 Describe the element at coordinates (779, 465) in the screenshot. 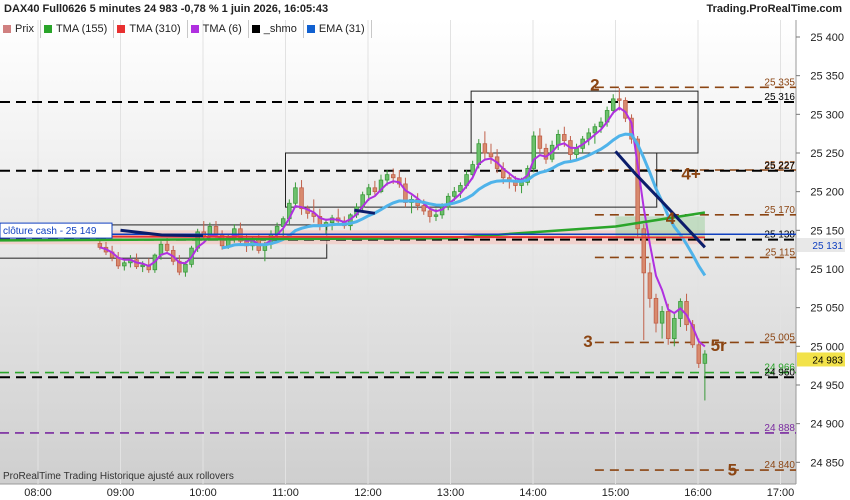

I see `price-level-label: 24 840` at that location.